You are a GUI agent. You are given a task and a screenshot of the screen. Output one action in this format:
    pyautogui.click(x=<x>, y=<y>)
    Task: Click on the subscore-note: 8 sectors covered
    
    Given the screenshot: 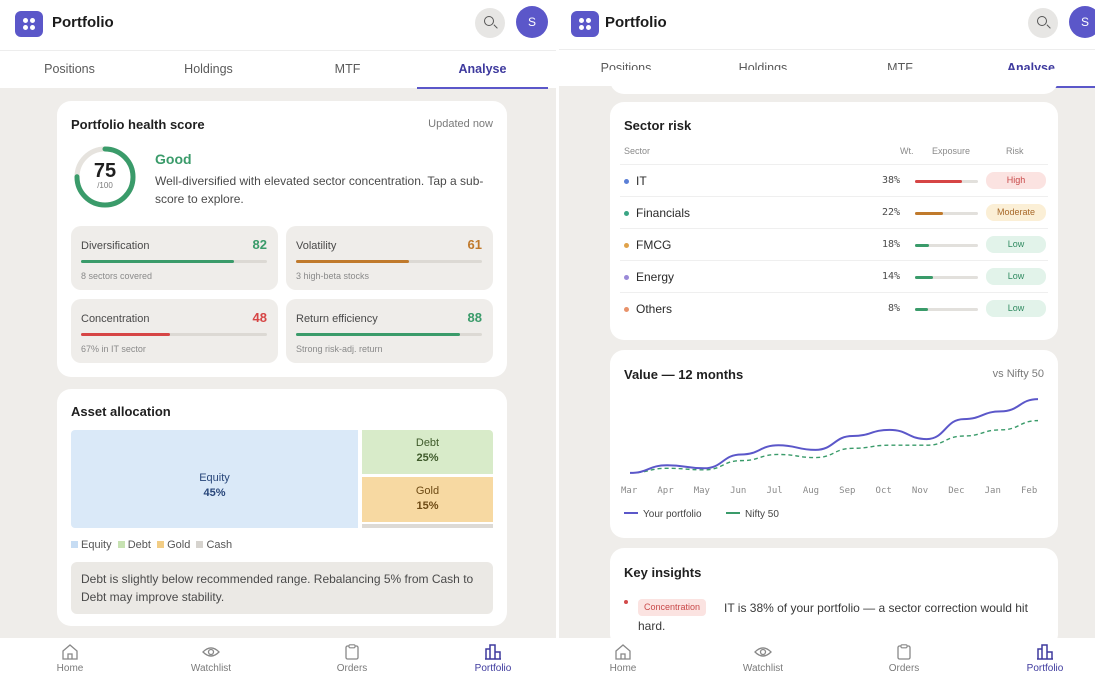 What is the action you would take?
    pyautogui.click(x=117, y=276)
    